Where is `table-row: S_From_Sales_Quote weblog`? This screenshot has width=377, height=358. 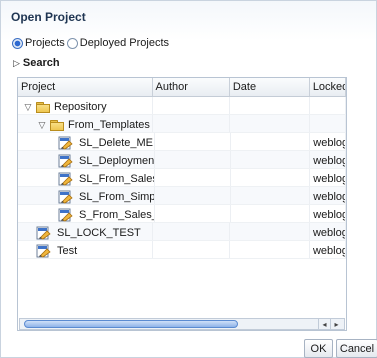
table-row: S_From_Sales_Quote weblog is located at coordinates (182, 214).